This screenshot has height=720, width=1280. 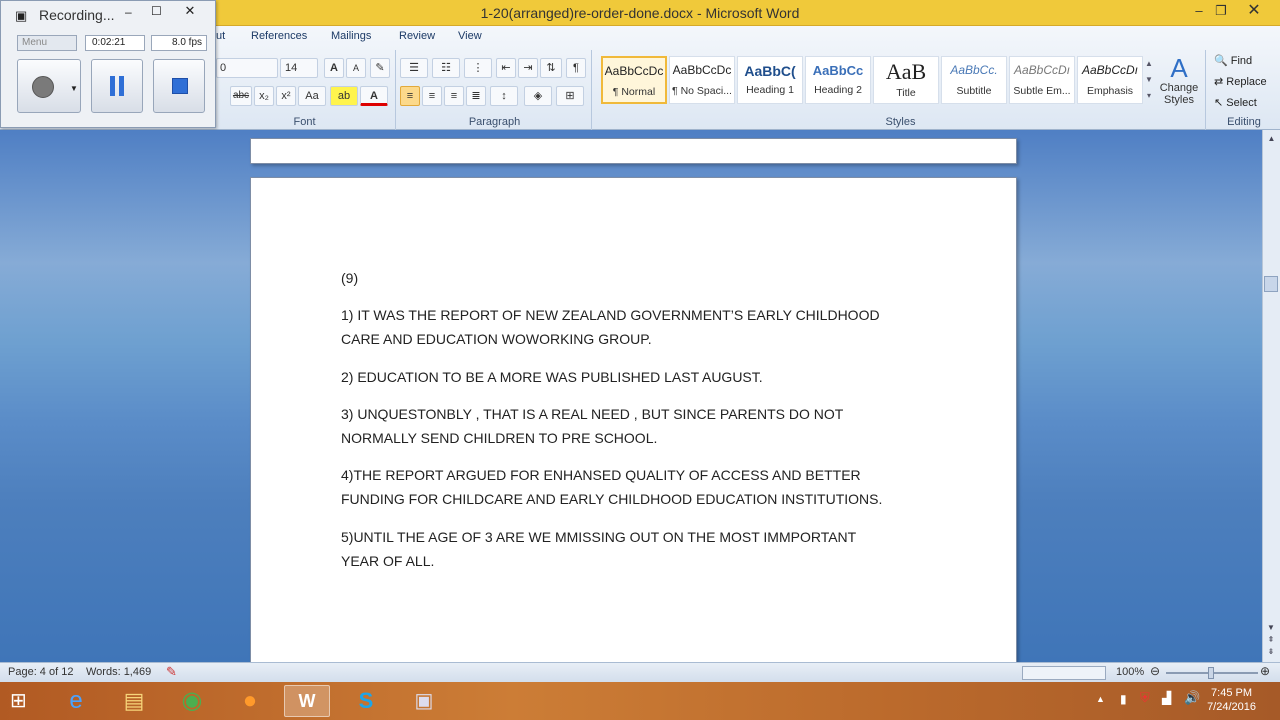 I want to click on maximize-button: ❐, so click(x=1221, y=11).